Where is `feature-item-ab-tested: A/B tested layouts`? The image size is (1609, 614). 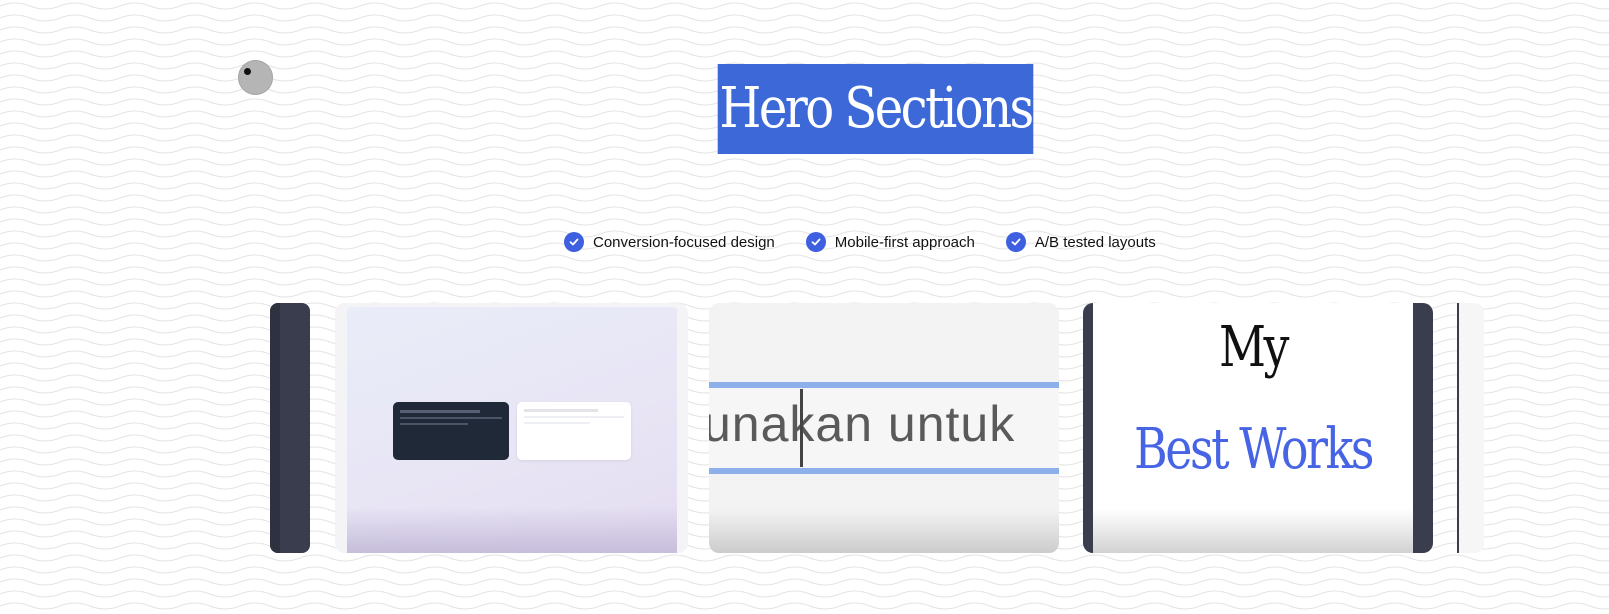
feature-item-ab-tested: A/B tested layouts is located at coordinates (1080, 242).